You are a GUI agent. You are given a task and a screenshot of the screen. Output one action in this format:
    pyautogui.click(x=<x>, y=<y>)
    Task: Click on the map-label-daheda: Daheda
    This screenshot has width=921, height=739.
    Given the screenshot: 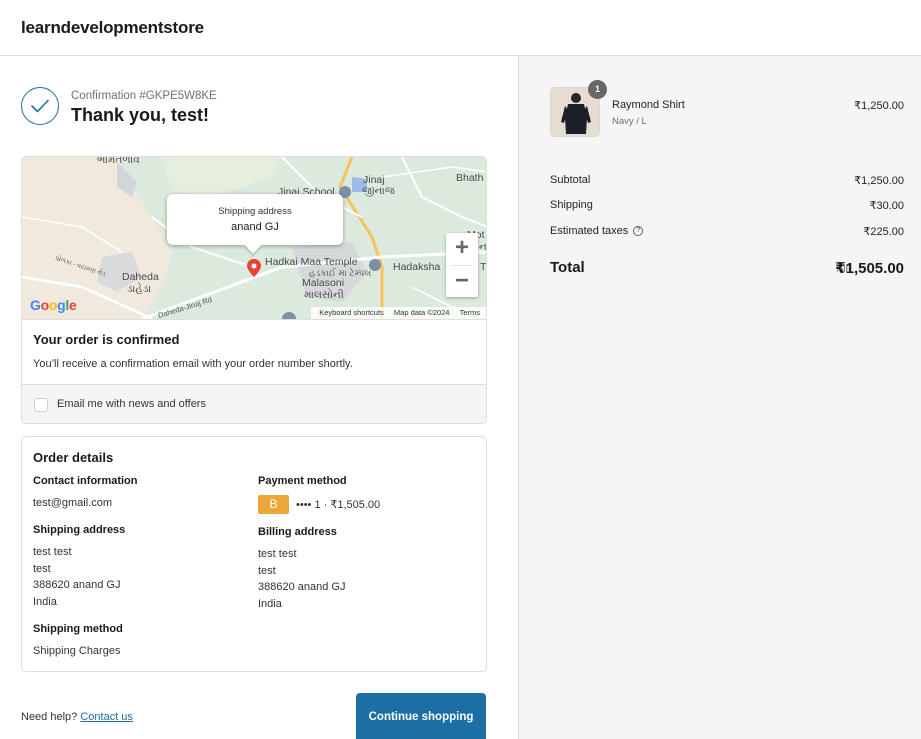 What is the action you would take?
    pyautogui.click(x=140, y=277)
    